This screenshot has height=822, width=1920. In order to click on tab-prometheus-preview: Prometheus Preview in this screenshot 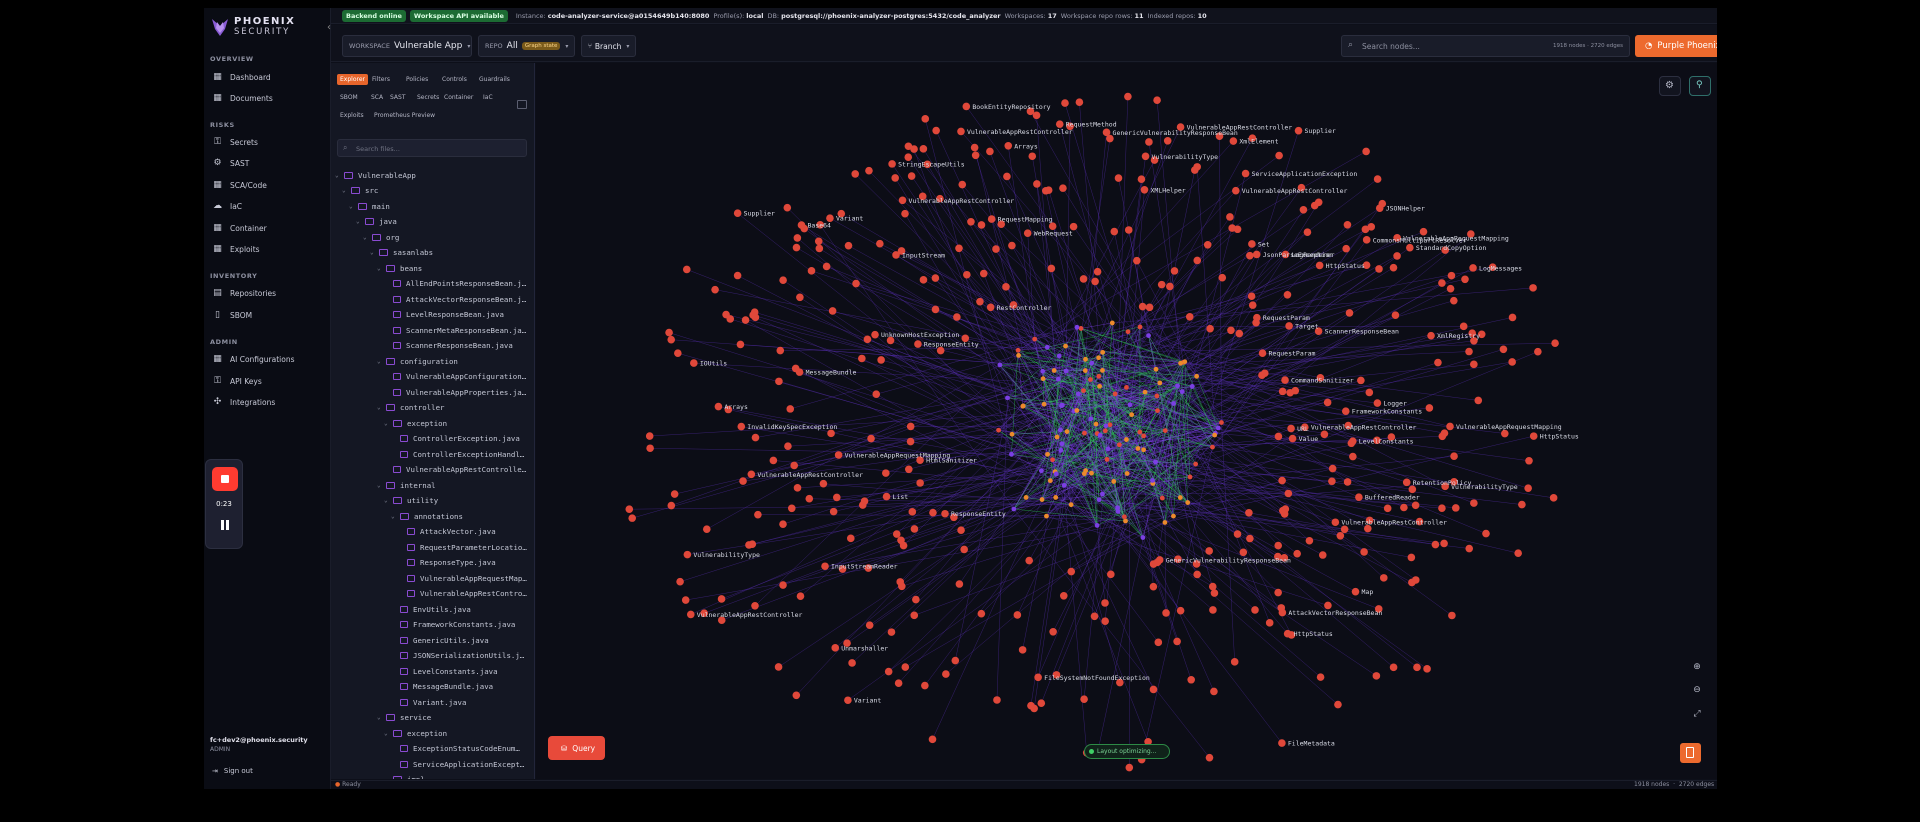, I will do `click(404, 115)`.